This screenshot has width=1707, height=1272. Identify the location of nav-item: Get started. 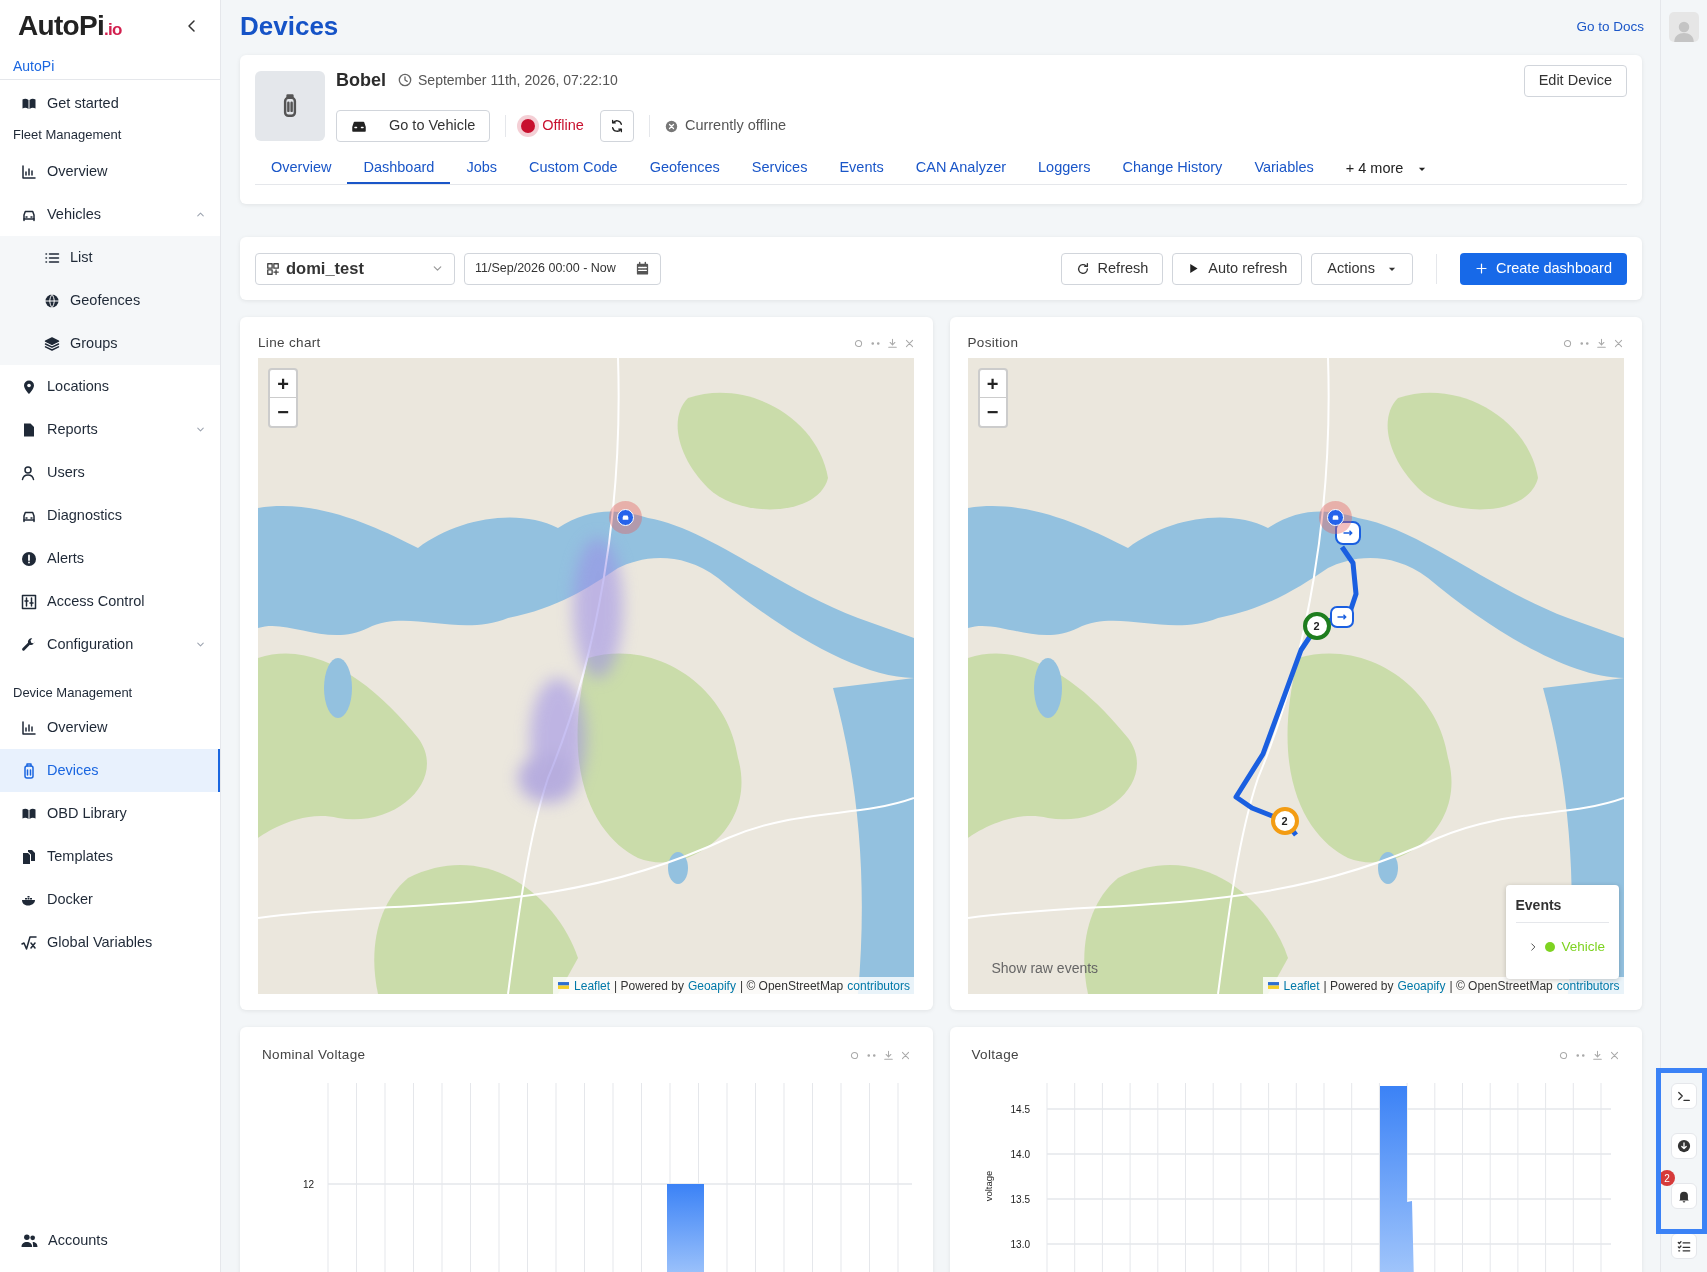
(110, 104).